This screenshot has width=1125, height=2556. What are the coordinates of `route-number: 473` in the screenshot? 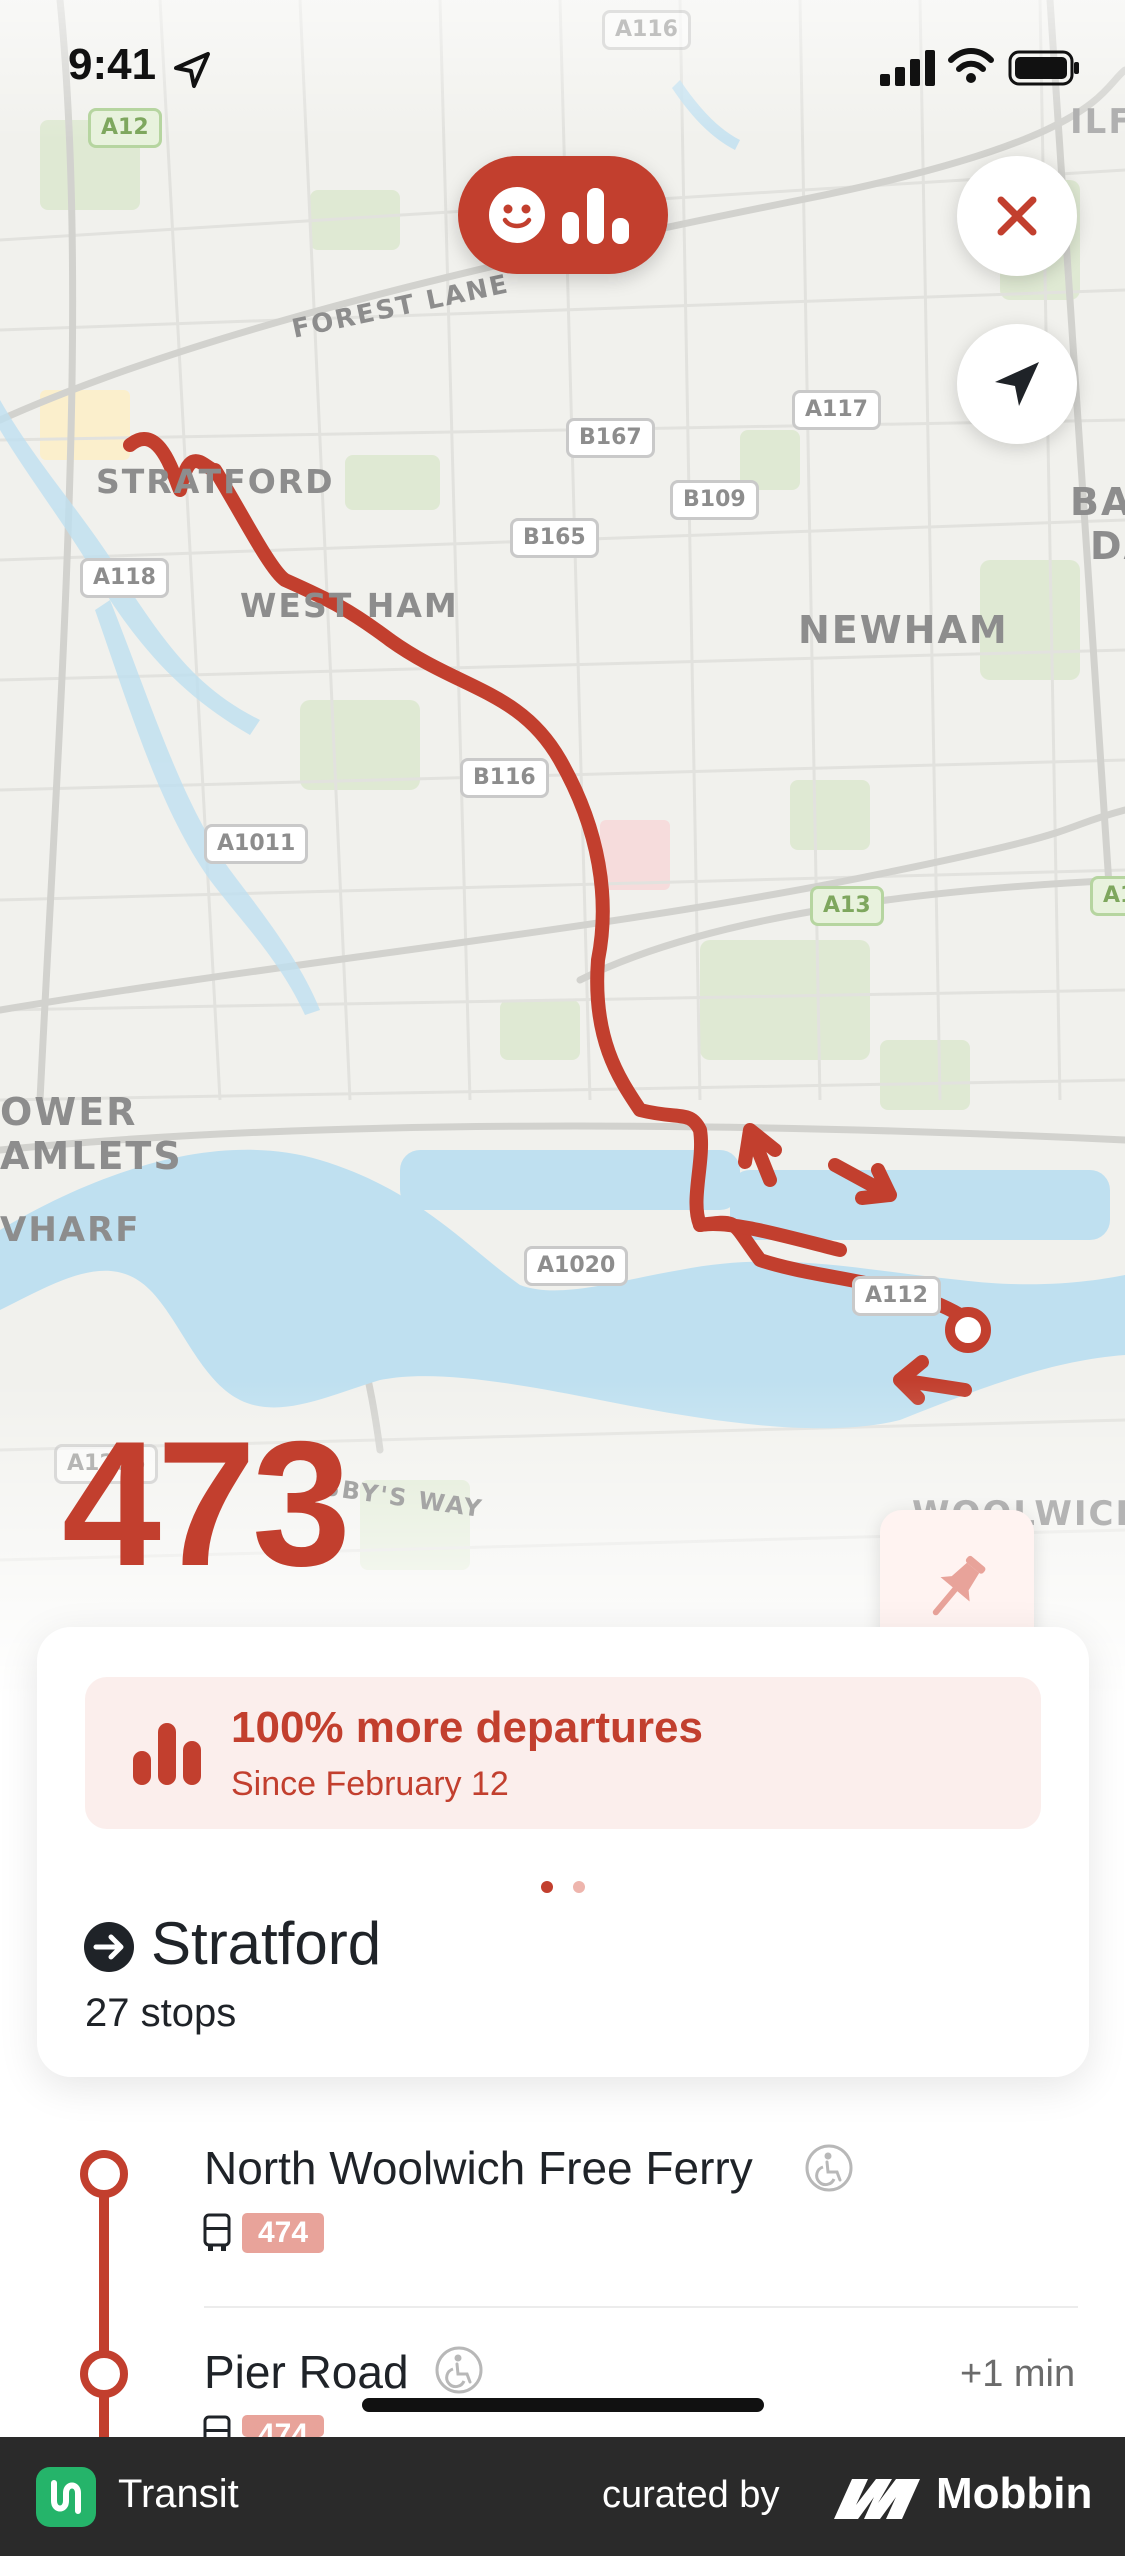 It's located at (206, 1503).